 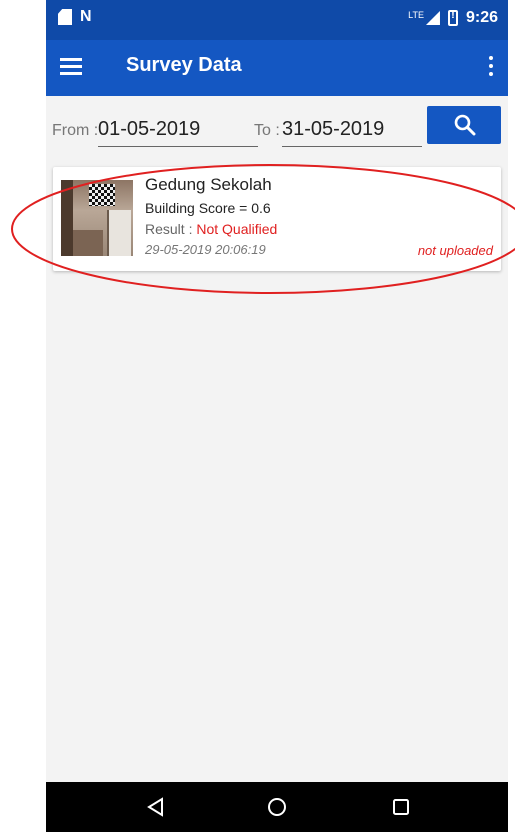 I want to click on result-label: Result :, so click(x=171, y=229).